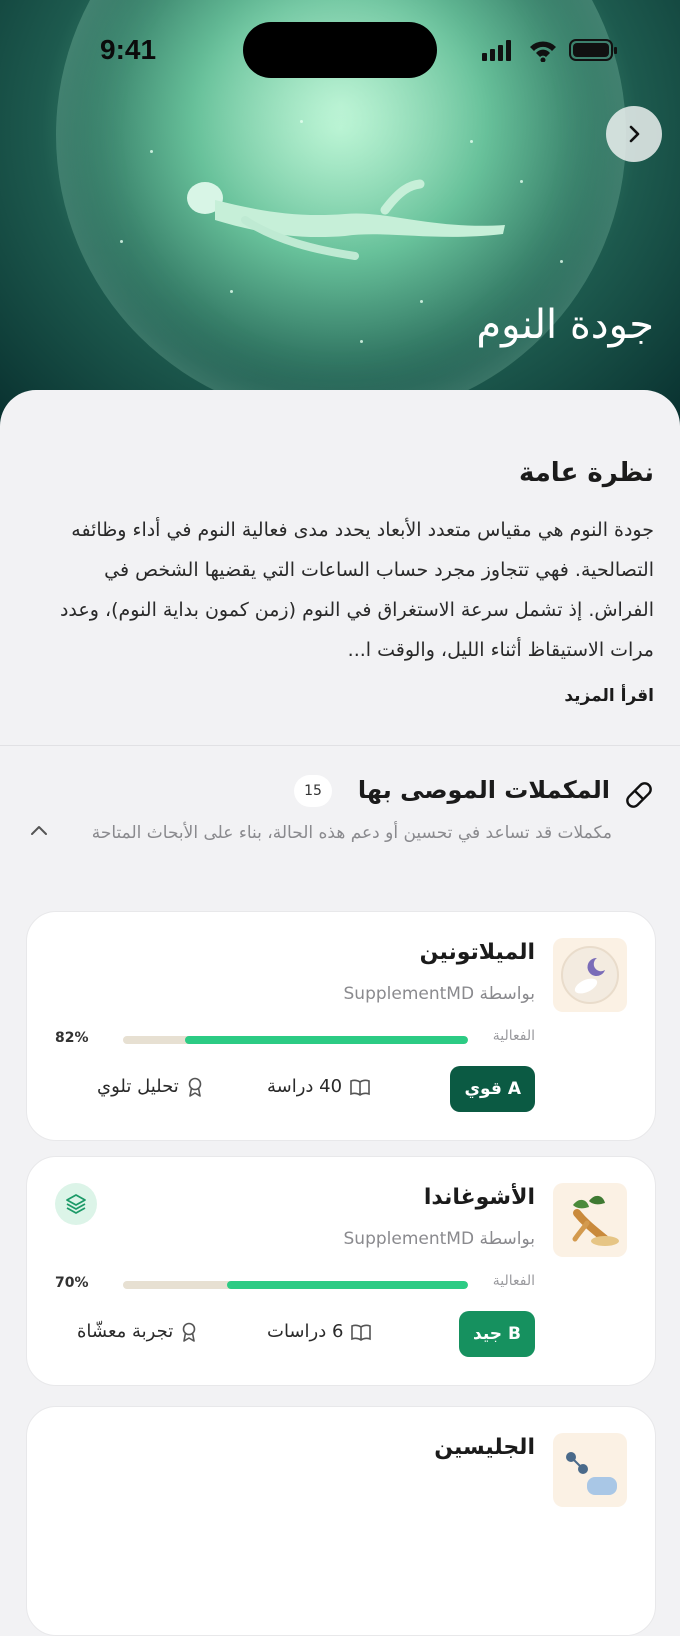 The image size is (680, 1636). Describe the element at coordinates (586, 473) in the screenshot. I see `overview-title: نظرة عامة` at that location.